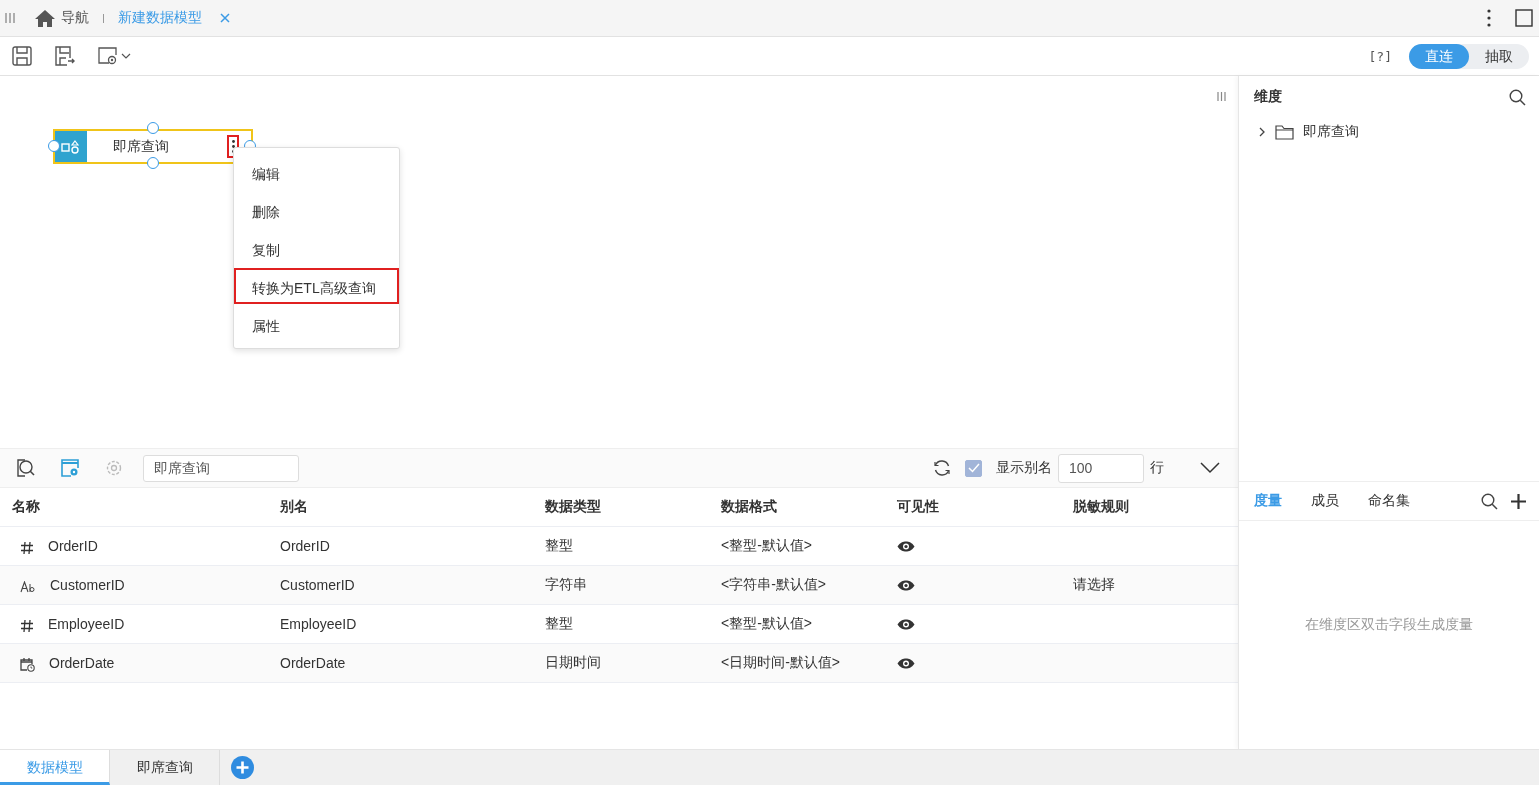  Describe the element at coordinates (1325, 501) in the screenshot. I see `measure-tab: 成员` at that location.